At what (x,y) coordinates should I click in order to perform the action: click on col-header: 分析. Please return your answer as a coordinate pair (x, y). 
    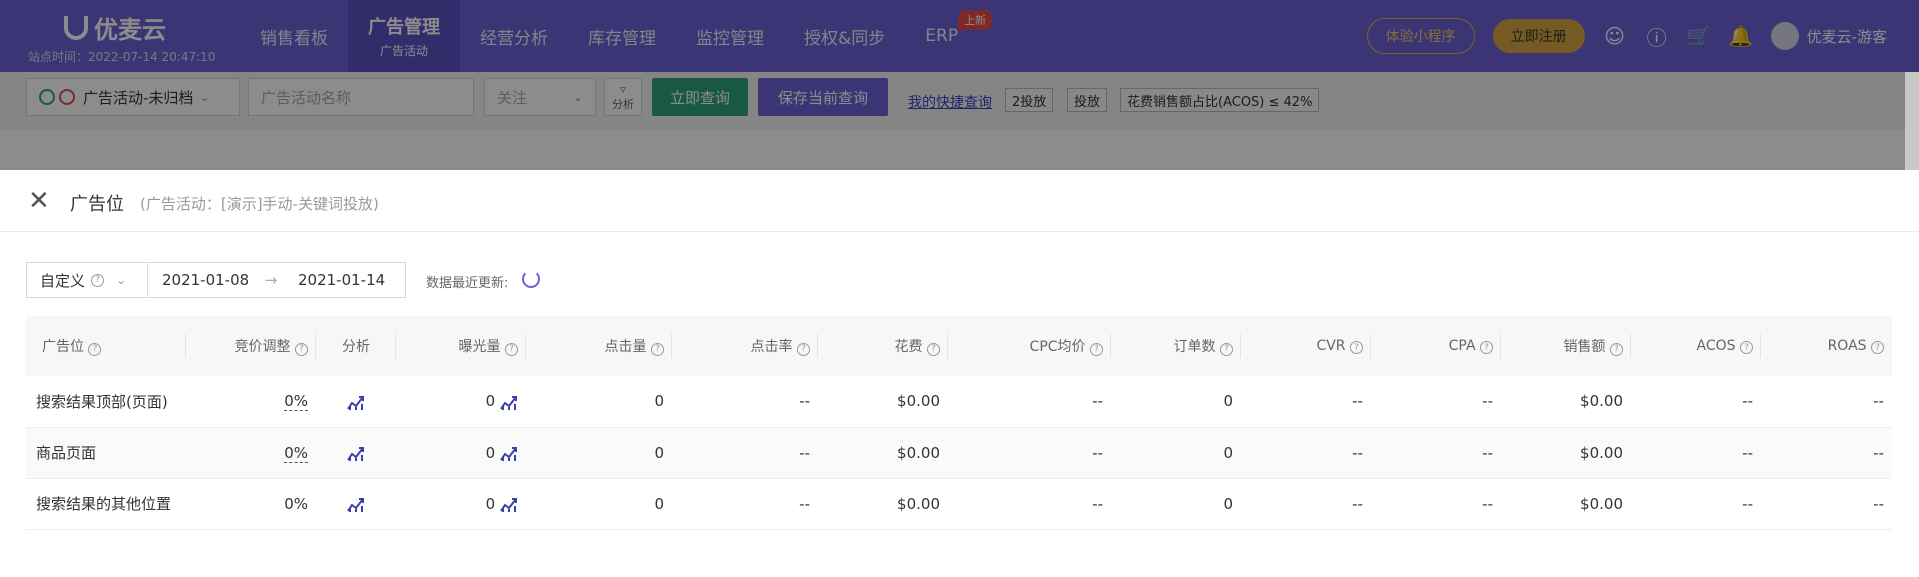
    Looking at the image, I should click on (356, 346).